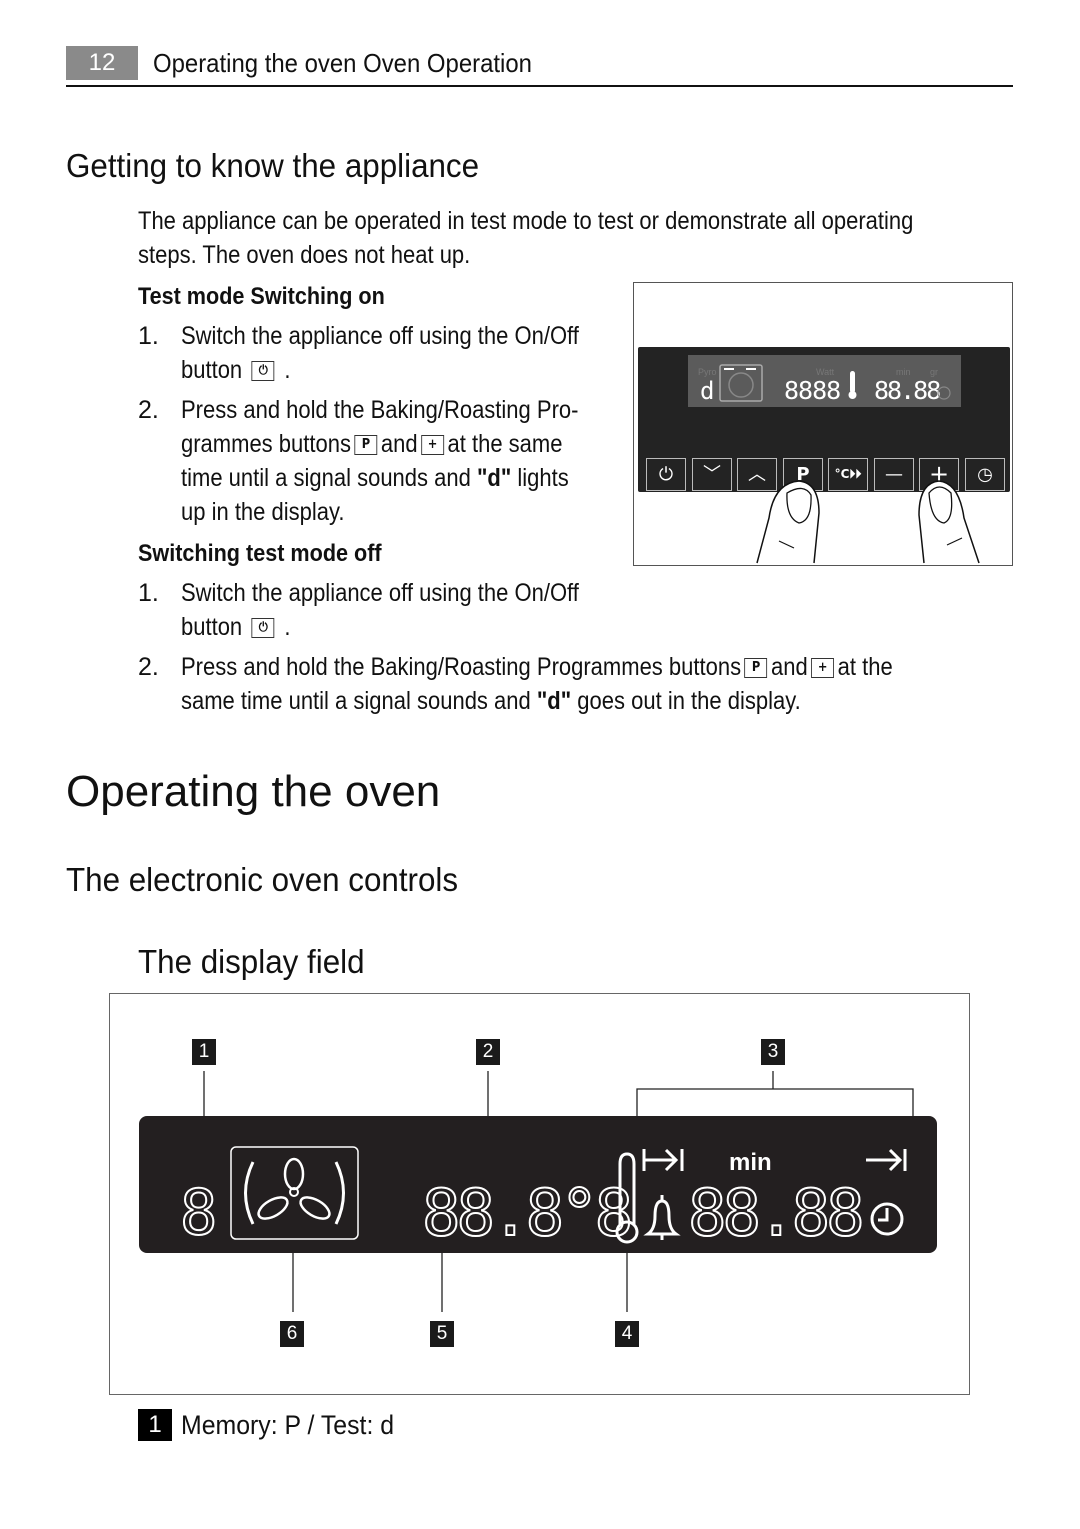 The height and width of the screenshot is (1529, 1080). Describe the element at coordinates (539, 86) in the screenshot. I see `header-divider` at that location.